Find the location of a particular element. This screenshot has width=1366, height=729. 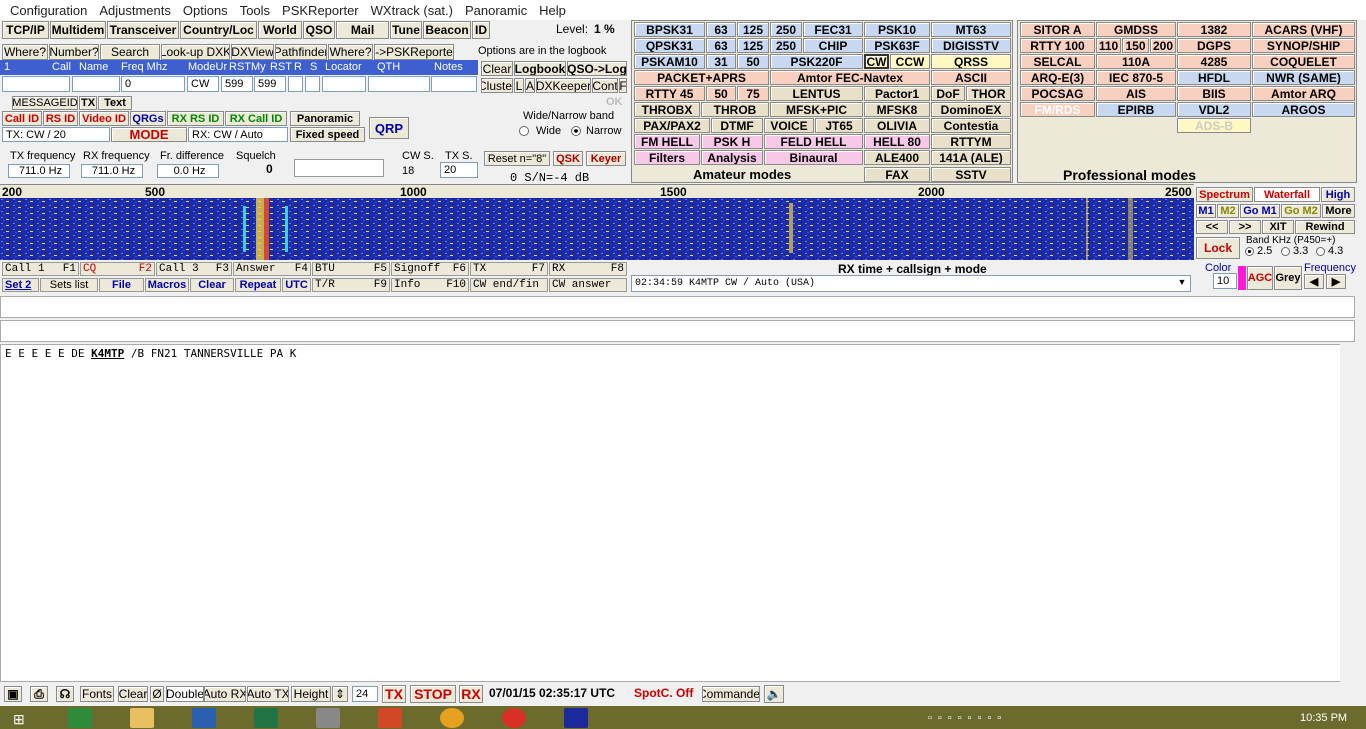

pskreporter-button: -->PSKReporter is located at coordinates (414, 52).